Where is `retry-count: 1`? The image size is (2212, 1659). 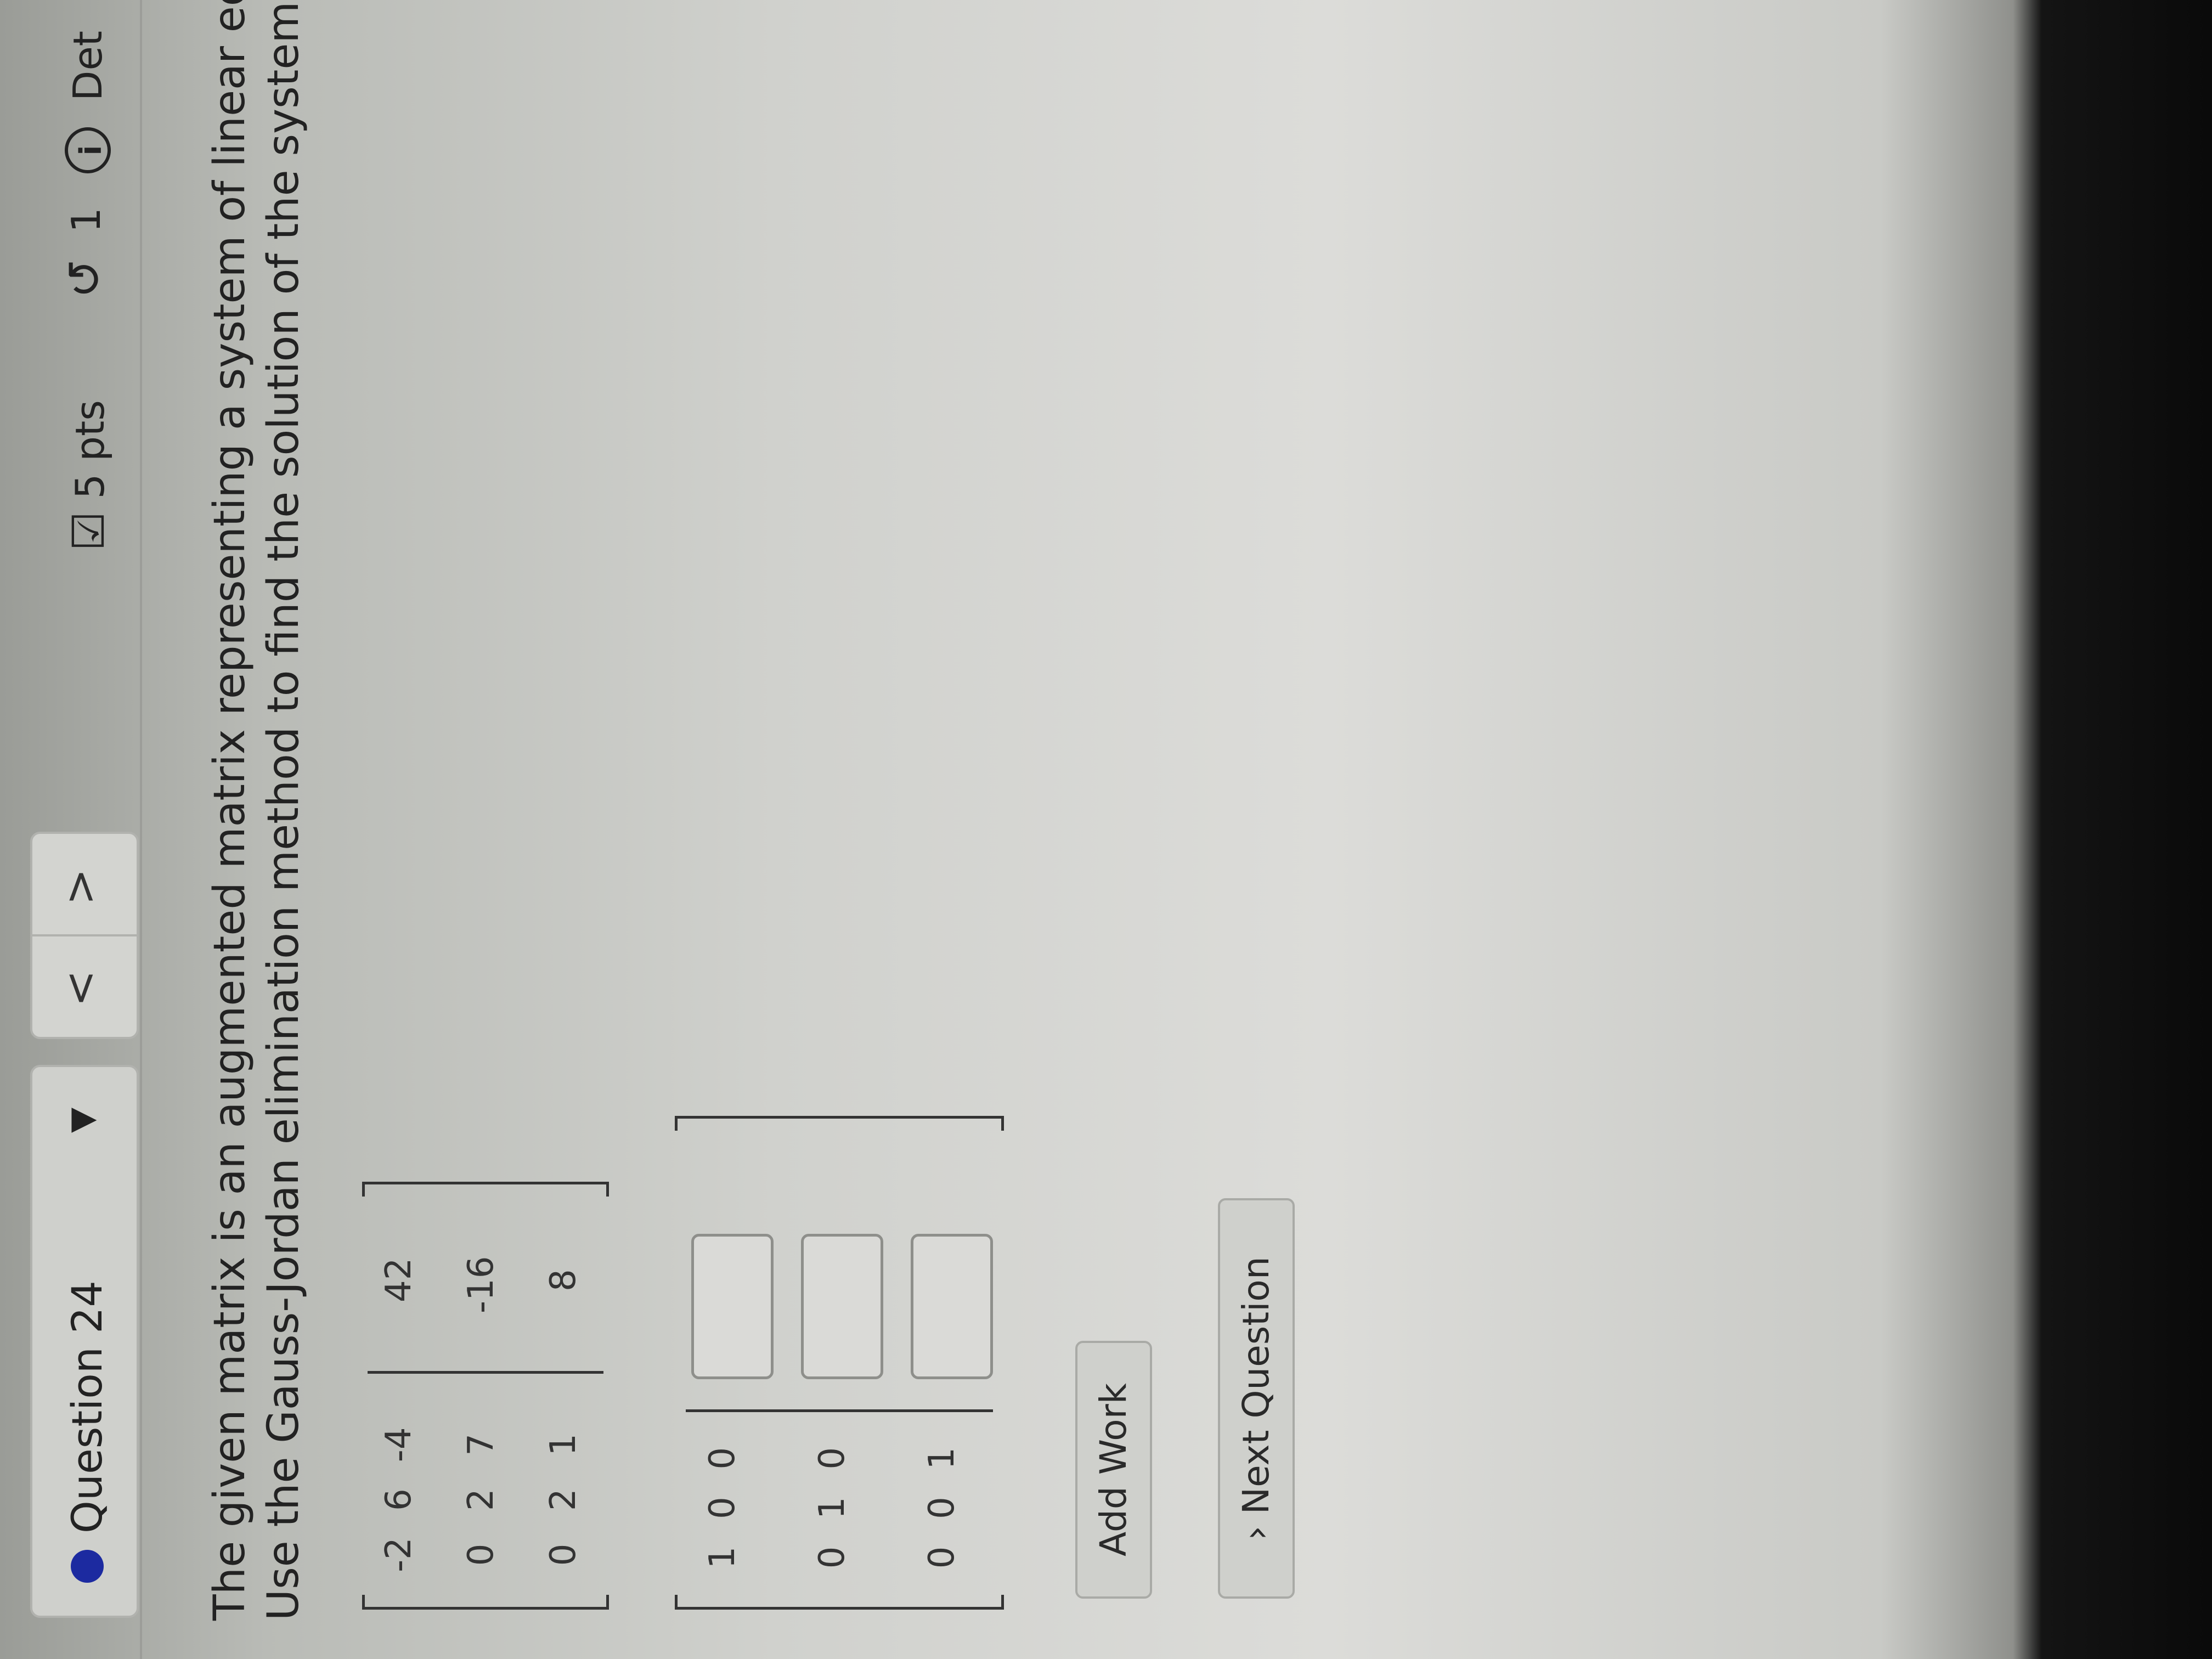
retry-count: 1 is located at coordinates (86, 220).